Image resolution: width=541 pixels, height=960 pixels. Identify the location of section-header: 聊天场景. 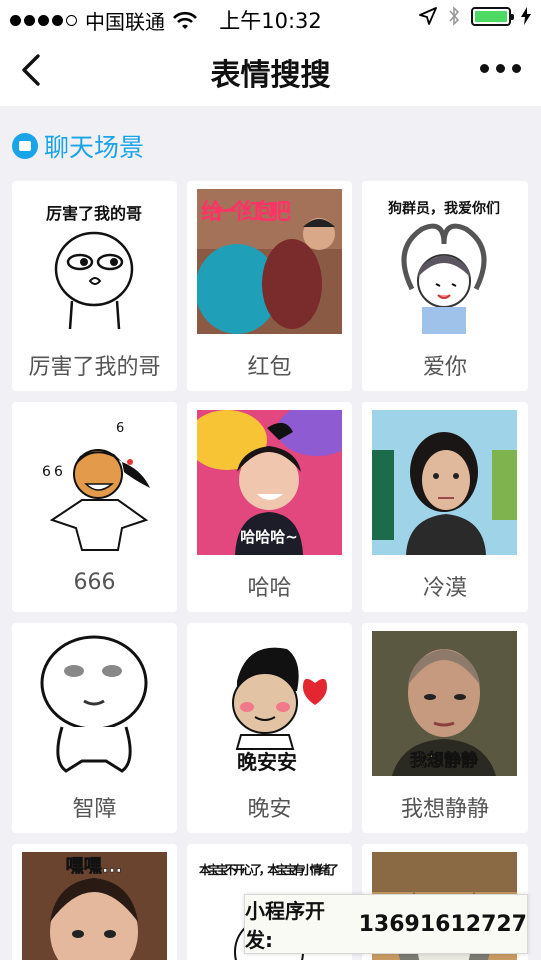
(78, 146).